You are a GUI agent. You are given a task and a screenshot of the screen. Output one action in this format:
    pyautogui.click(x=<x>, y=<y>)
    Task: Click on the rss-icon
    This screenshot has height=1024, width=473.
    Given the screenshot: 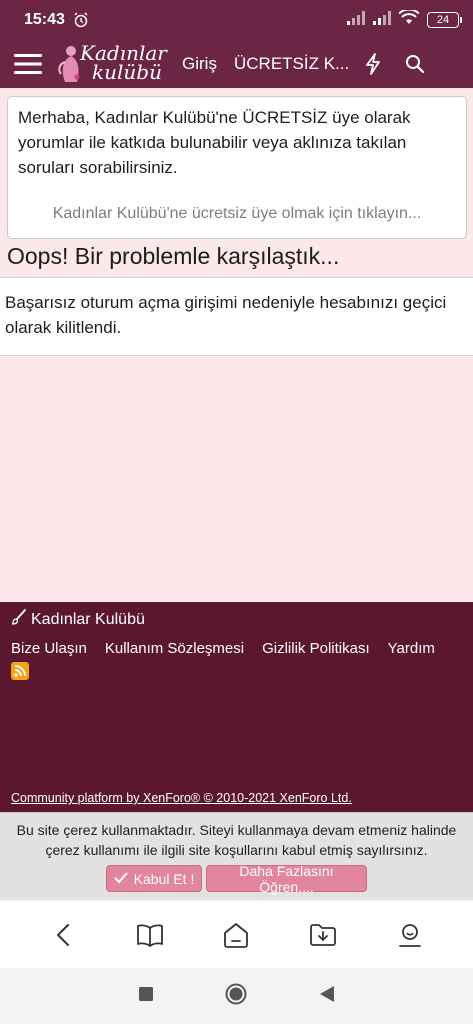 What is the action you would take?
    pyautogui.click(x=20, y=671)
    